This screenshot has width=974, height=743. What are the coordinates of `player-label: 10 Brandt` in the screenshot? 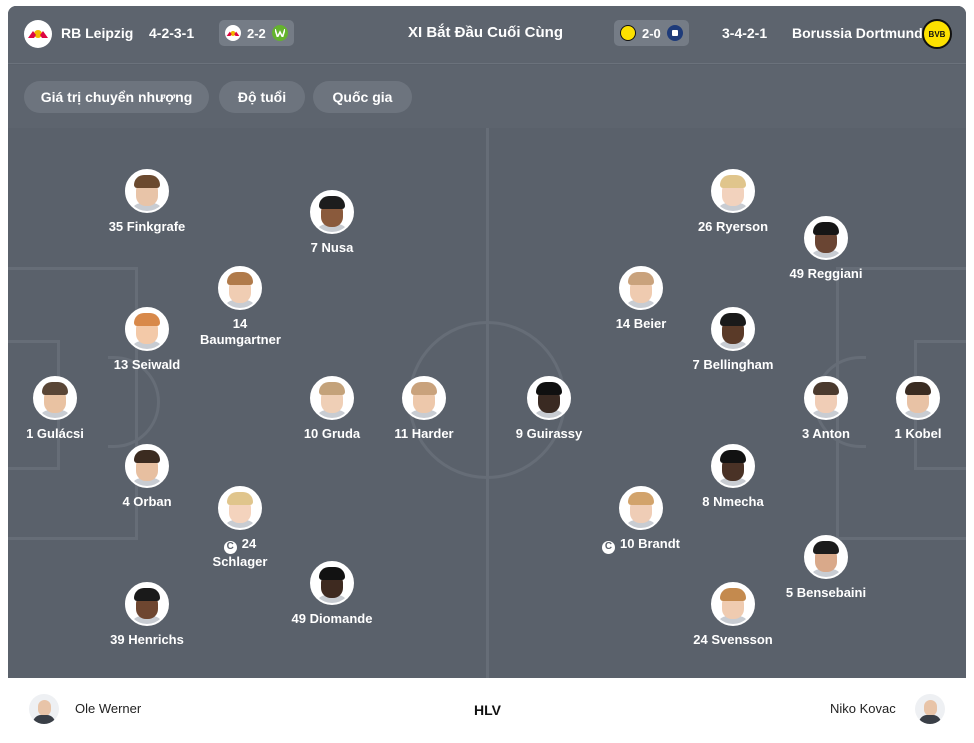 It's located at (650, 543).